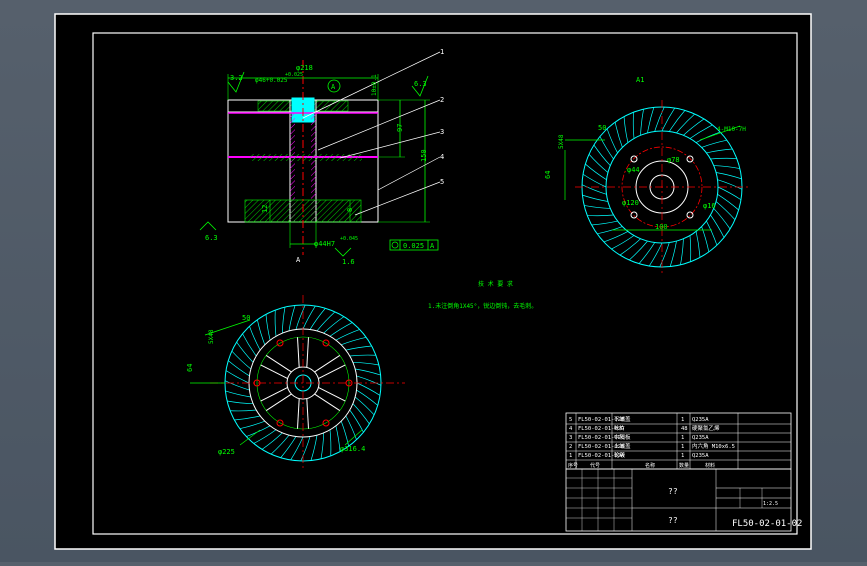 This screenshot has width=867, height=566. Describe the element at coordinates (442, 100) in the screenshot. I see `callout-2: 2` at that location.